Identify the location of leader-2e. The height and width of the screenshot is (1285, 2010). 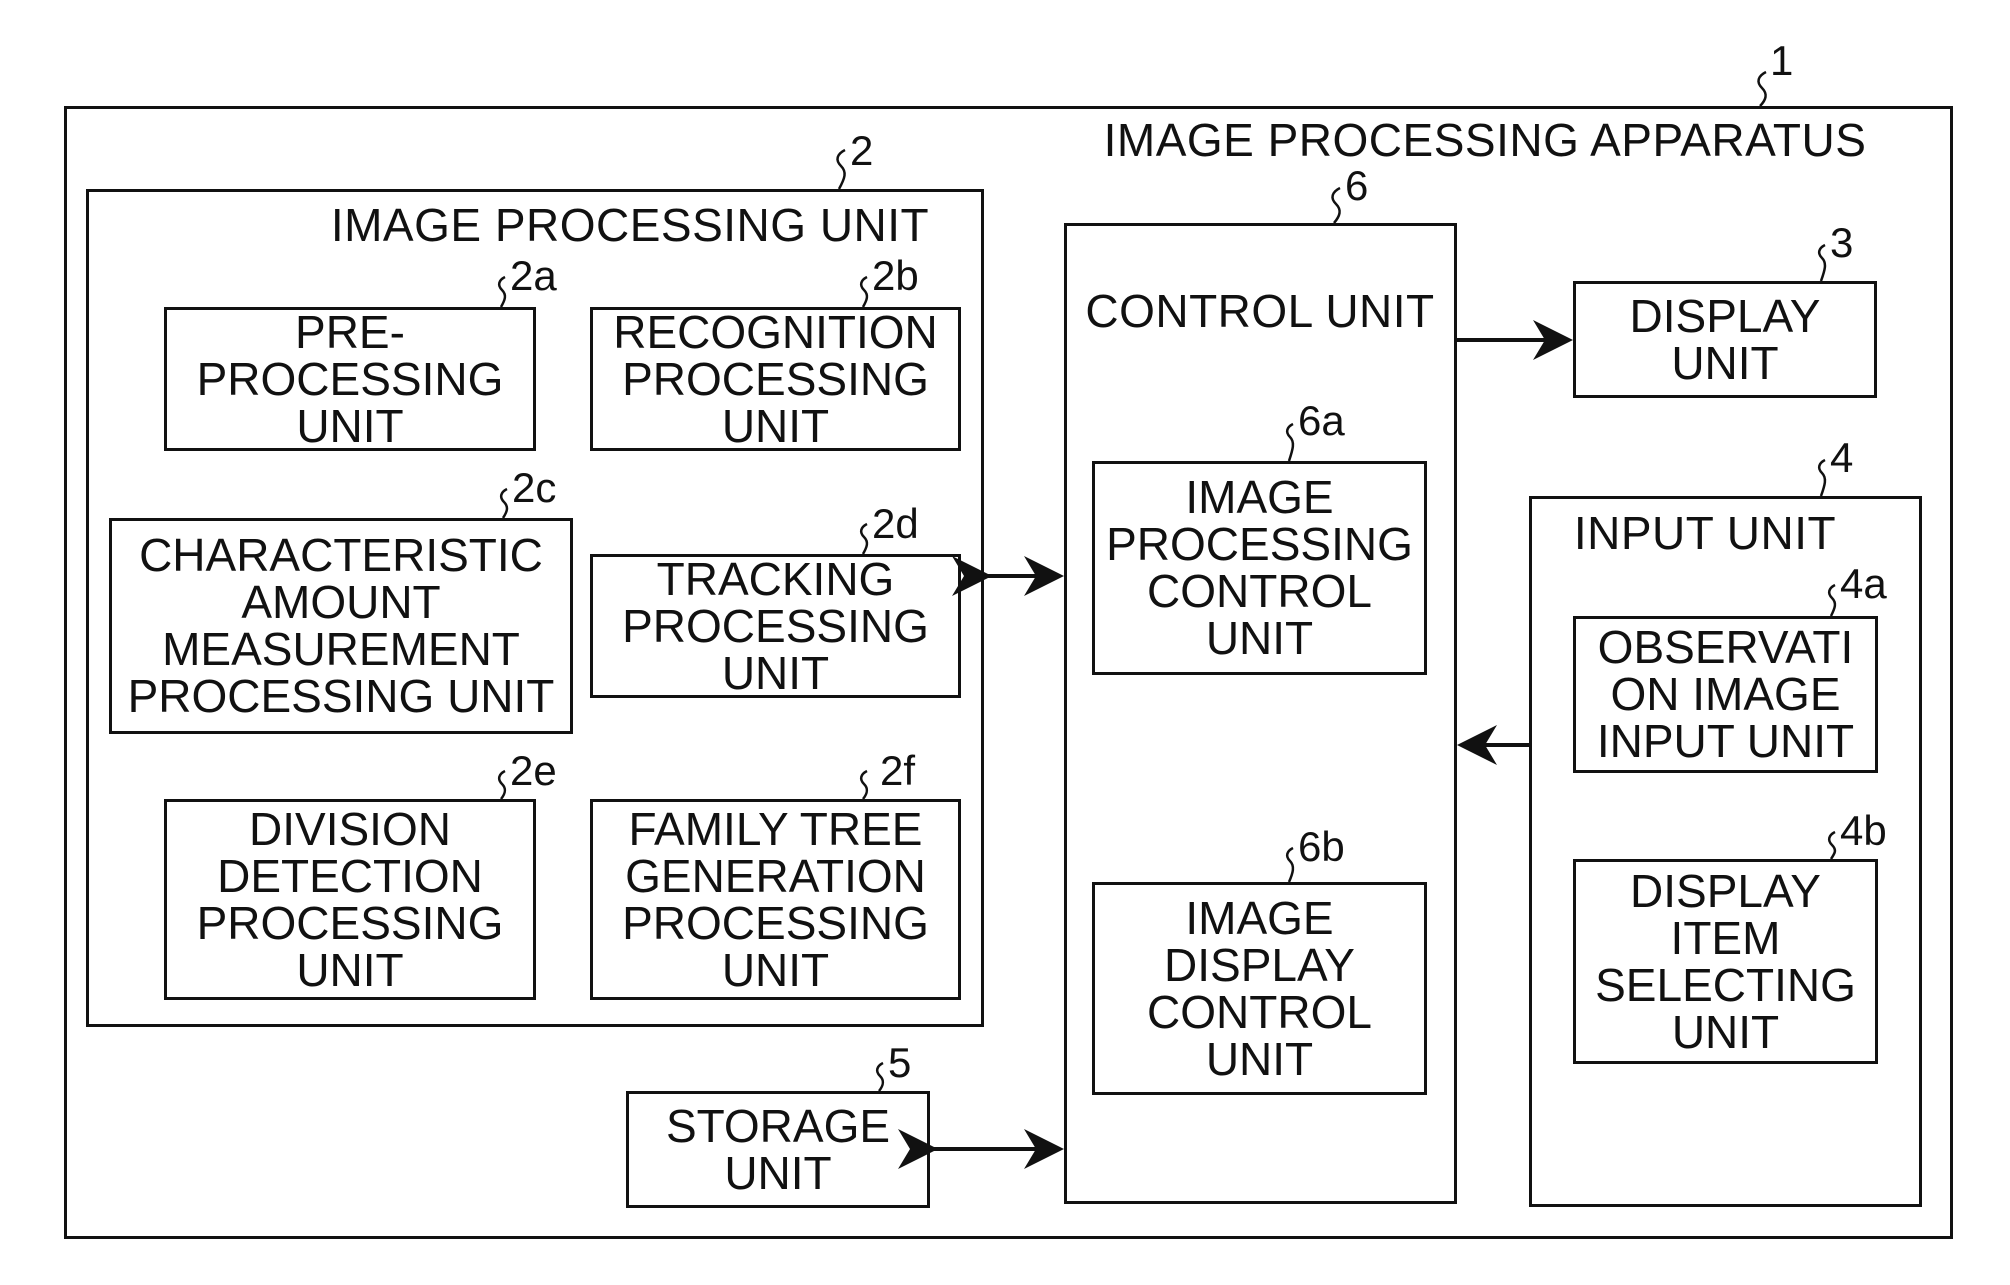
(502, 784).